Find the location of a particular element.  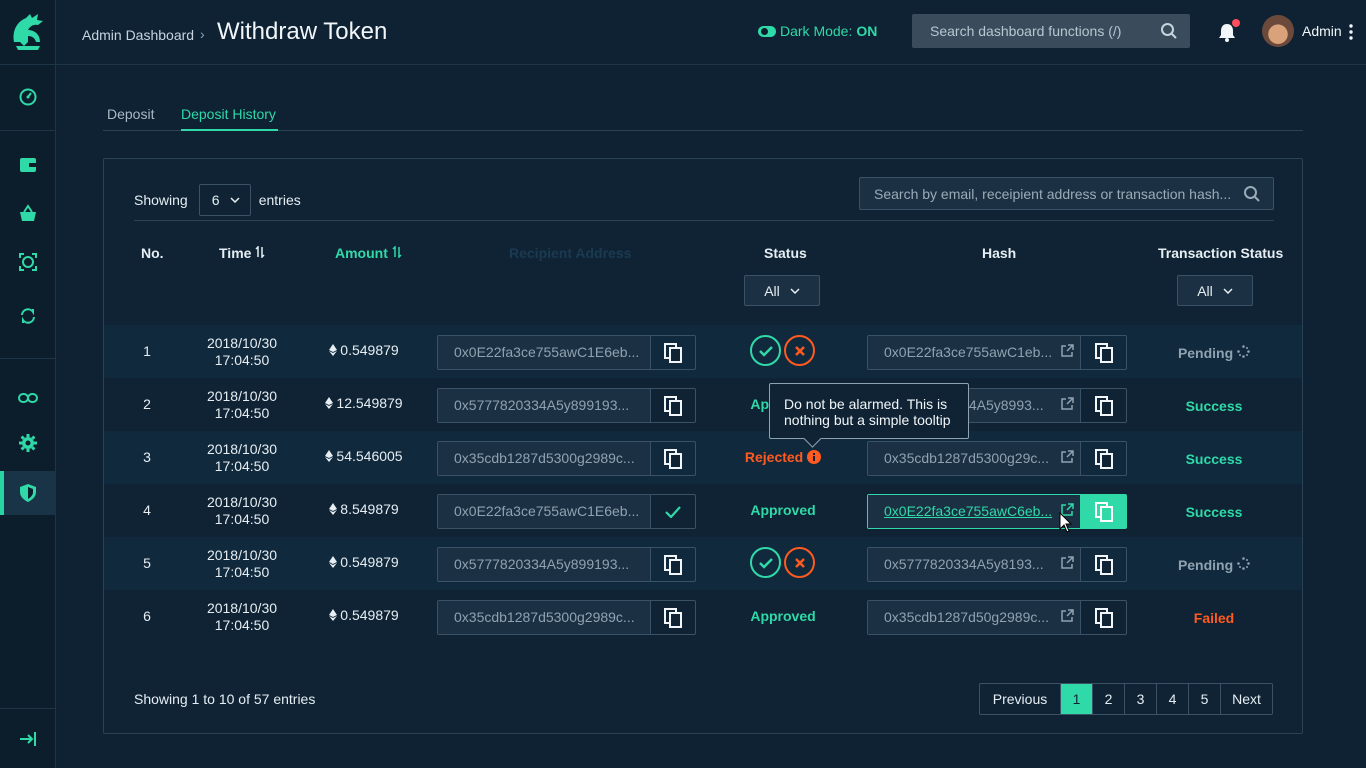

column-header-recipient: Recipient Address is located at coordinates (570, 253).